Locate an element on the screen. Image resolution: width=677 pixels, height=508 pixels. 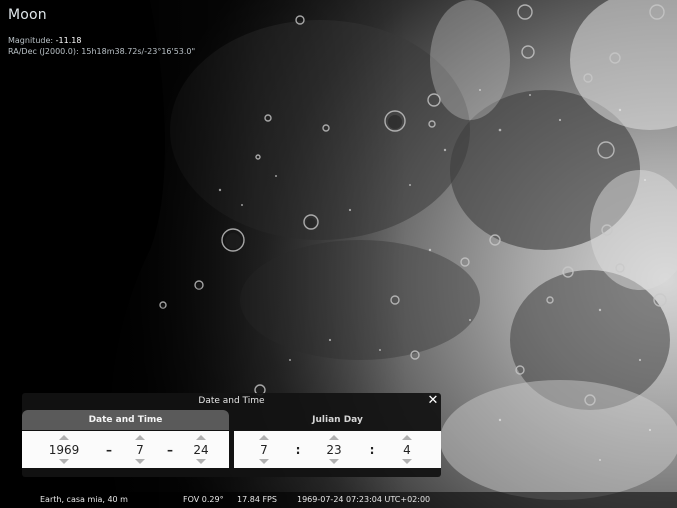
magnitude-line: Magnitude: -11.18 is located at coordinates (44, 40).